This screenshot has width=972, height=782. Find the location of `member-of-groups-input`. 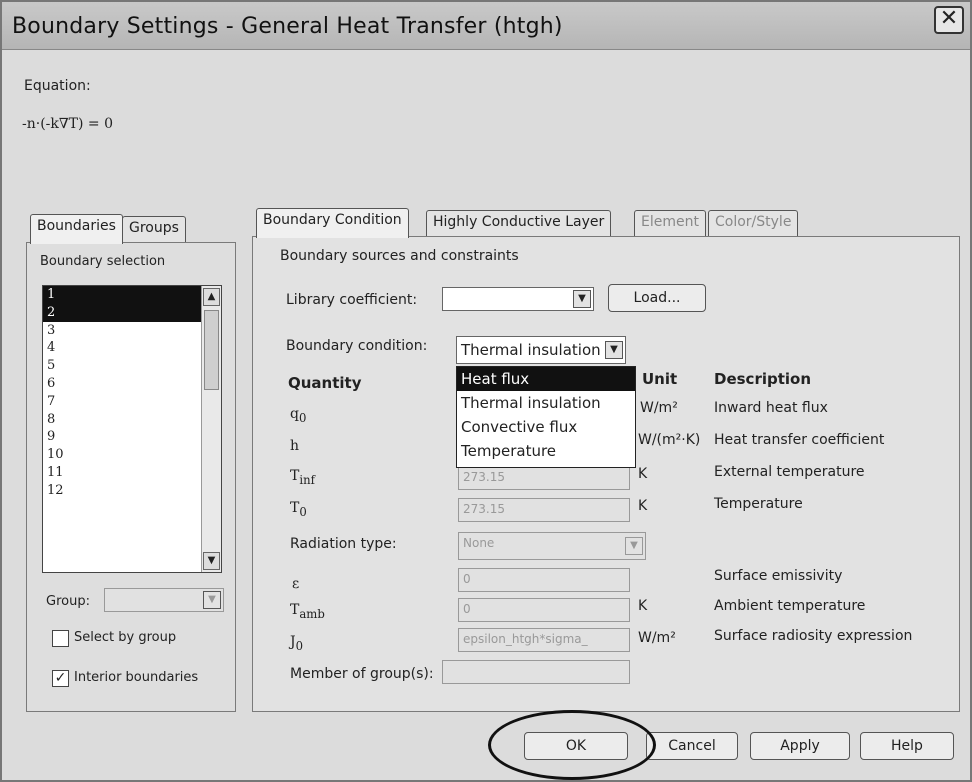

member-of-groups-input is located at coordinates (536, 672).